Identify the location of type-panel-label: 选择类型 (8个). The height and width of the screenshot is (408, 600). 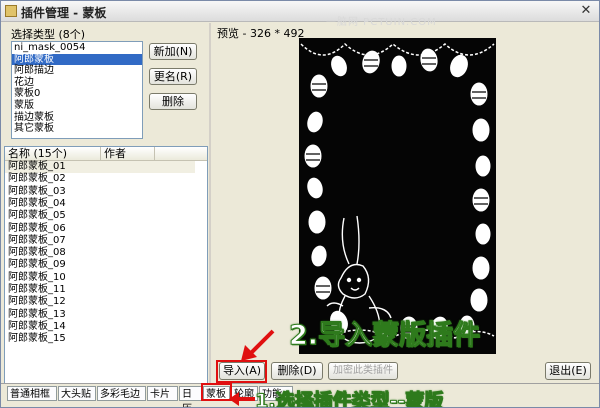
(48, 34).